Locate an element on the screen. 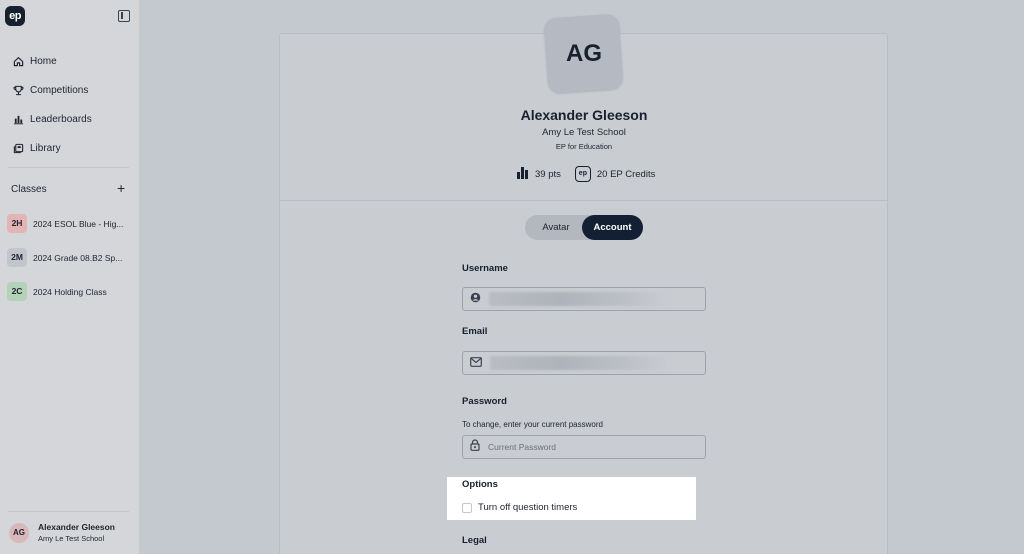  class-item-2c: 2C 2024 Holding Class is located at coordinates (57, 291).